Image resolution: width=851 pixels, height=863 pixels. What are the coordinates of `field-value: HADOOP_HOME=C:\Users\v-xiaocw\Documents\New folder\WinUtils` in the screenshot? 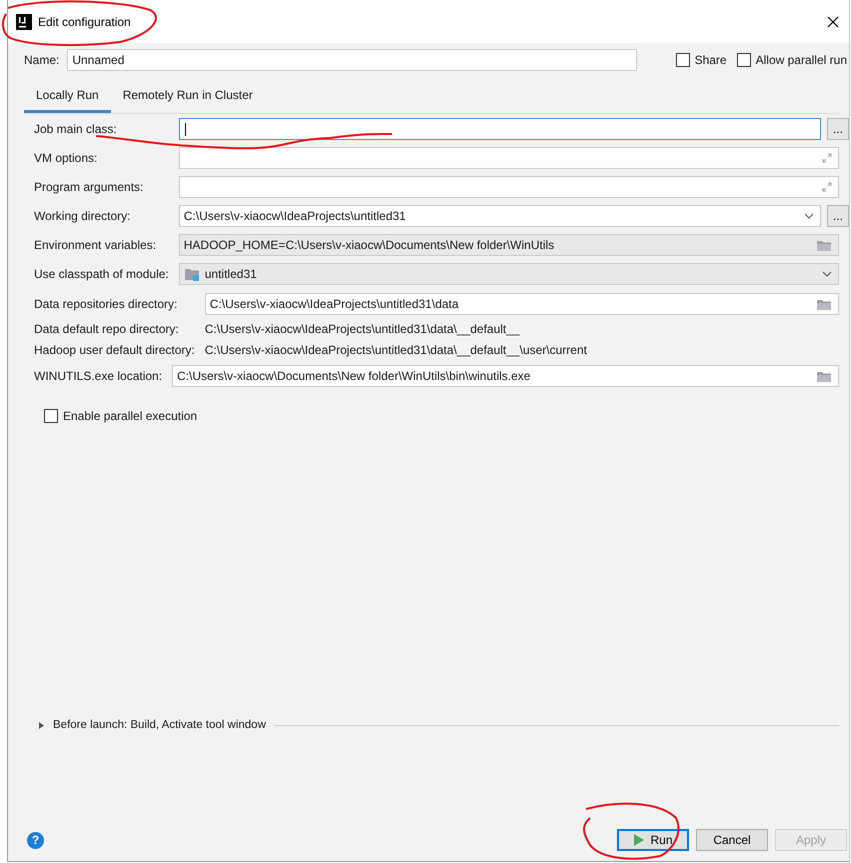 It's located at (370, 245).